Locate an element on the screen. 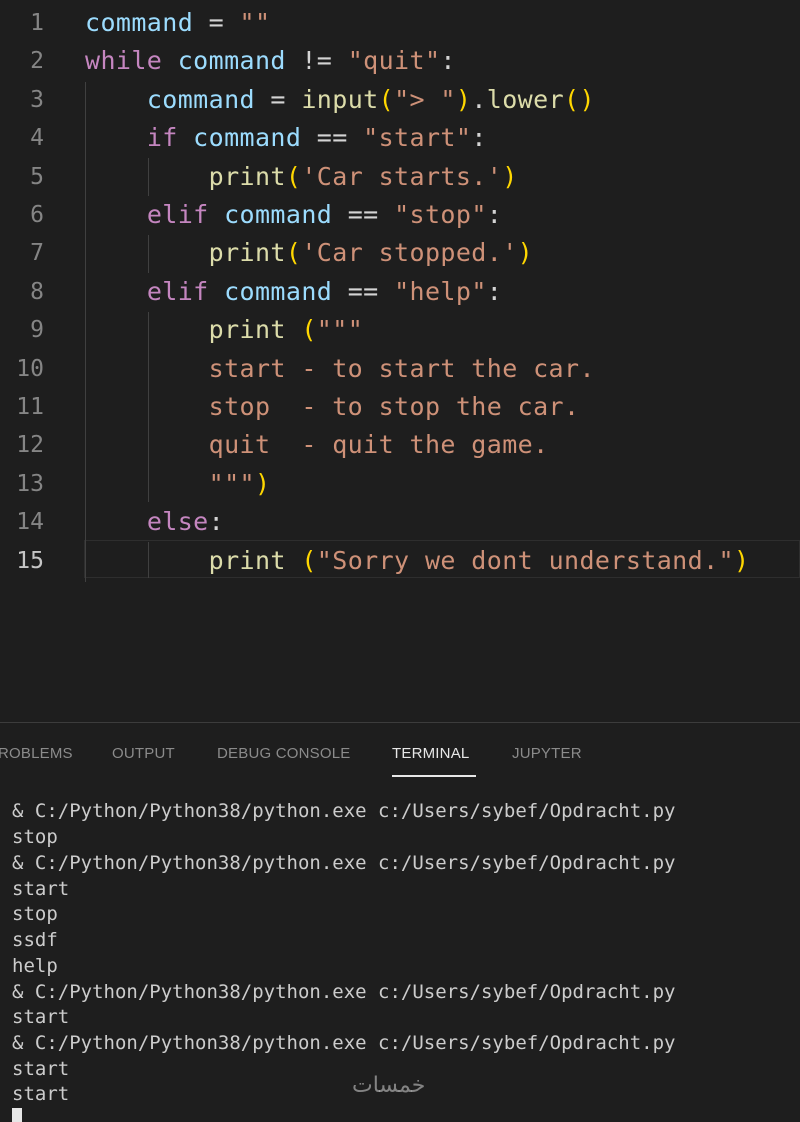 Image resolution: width=800 pixels, height=1122 pixels. code-token: input is located at coordinates (340, 99).